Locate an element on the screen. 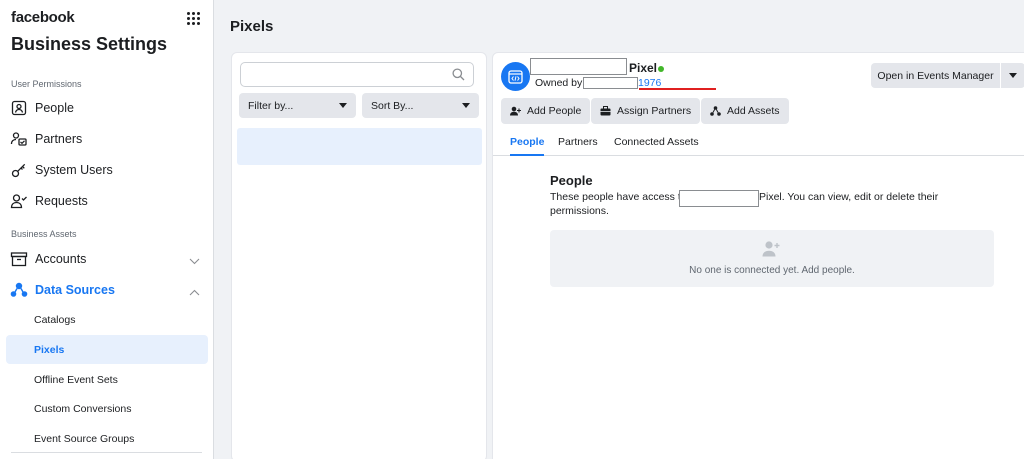 The width and height of the screenshot is (1024, 459). person-check-icon is located at coordinates (19, 201).